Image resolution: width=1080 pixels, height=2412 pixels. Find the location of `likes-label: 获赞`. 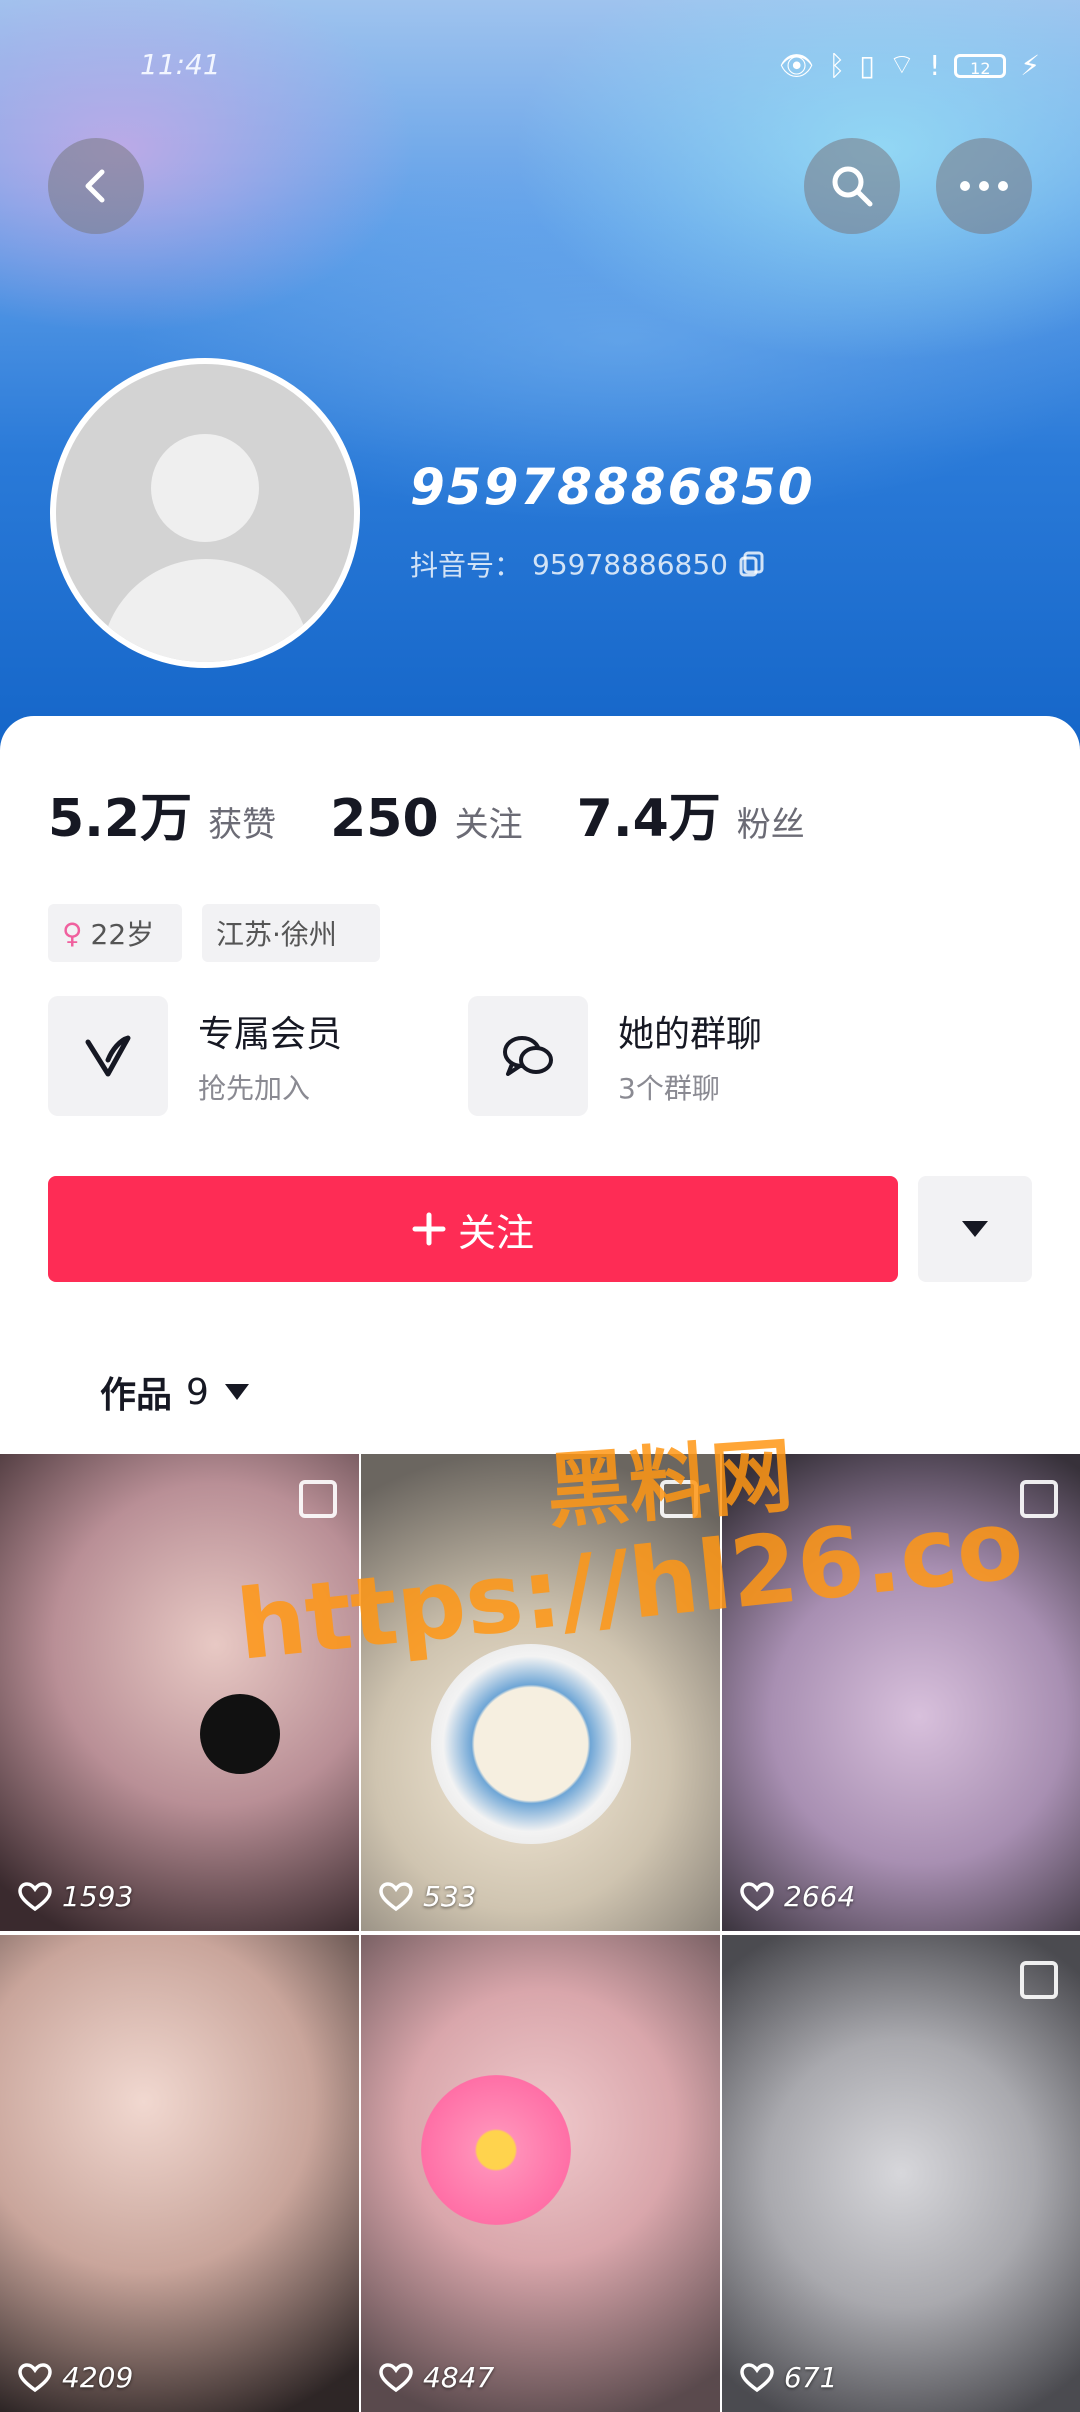

likes-label: 获赞 is located at coordinates (242, 825).